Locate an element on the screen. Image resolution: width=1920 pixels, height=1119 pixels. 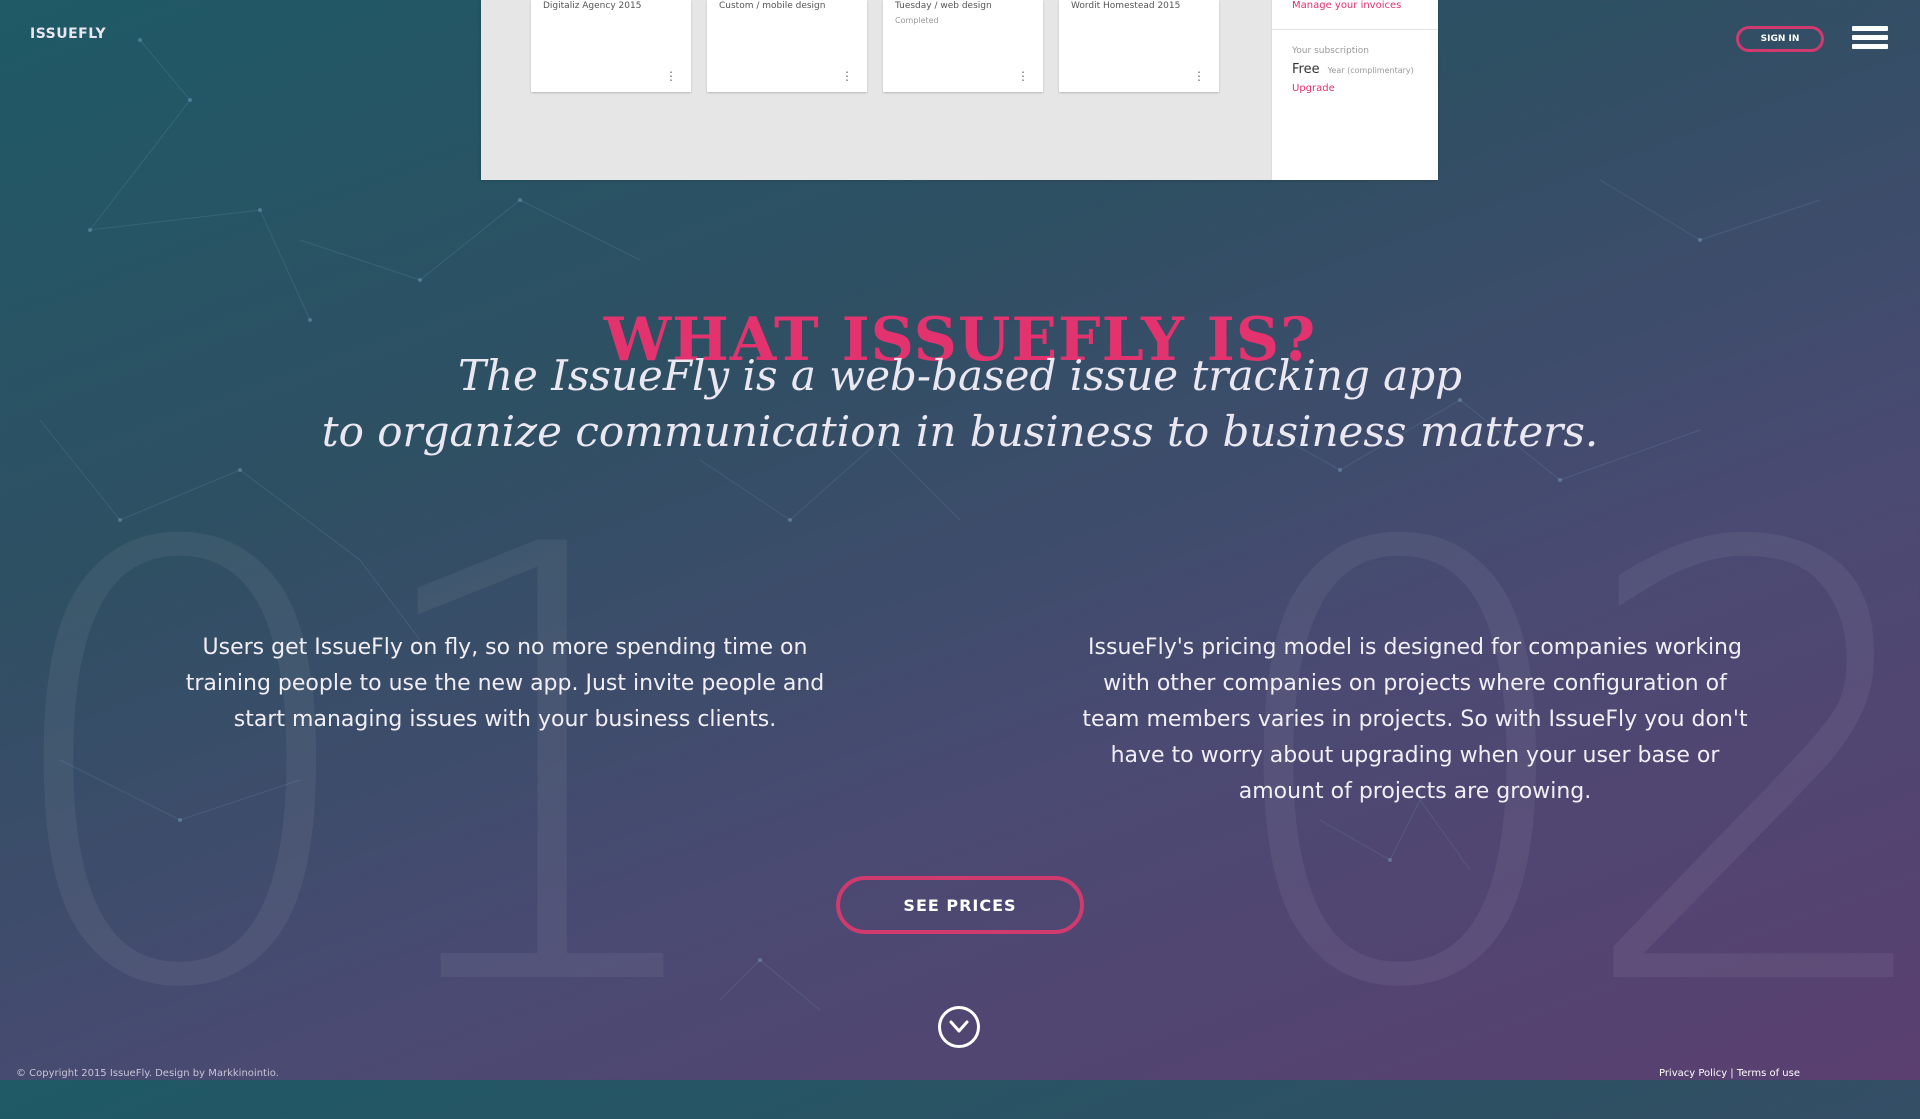
chevron-down-circle-icon is located at coordinates (959, 1027).